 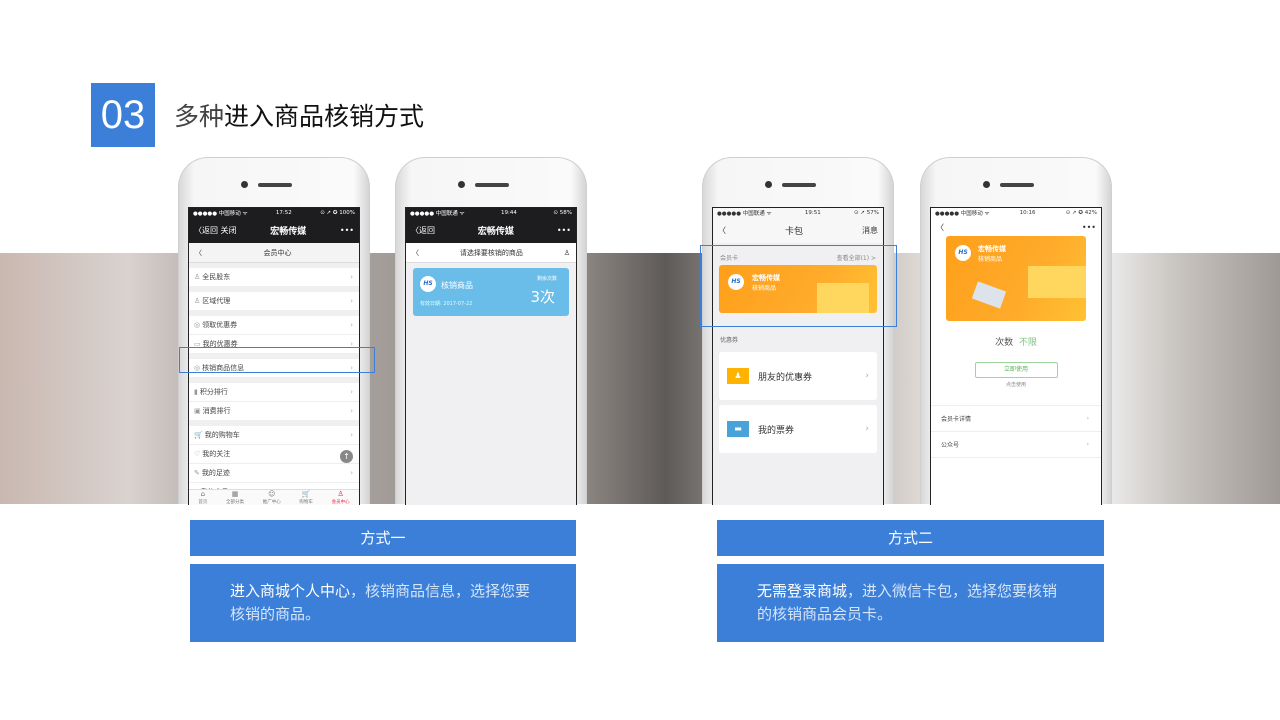 I want to click on nav-title: 卡包, so click(x=793, y=232).